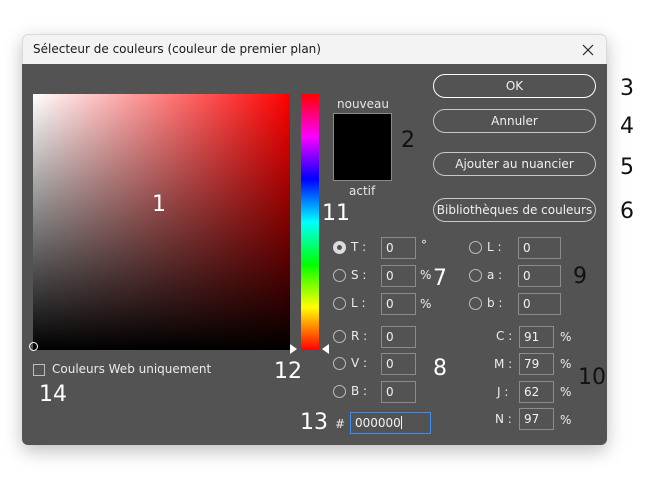 The width and height of the screenshot is (662, 485). I want to click on radio-hue, so click(339, 247).